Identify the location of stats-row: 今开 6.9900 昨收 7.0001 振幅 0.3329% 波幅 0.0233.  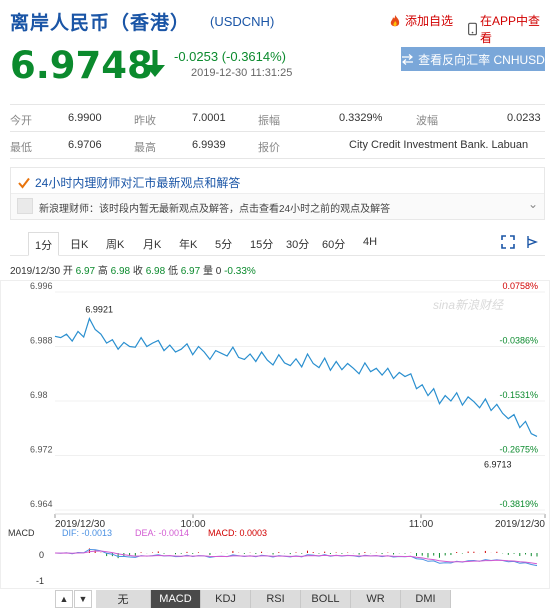
(277, 118).